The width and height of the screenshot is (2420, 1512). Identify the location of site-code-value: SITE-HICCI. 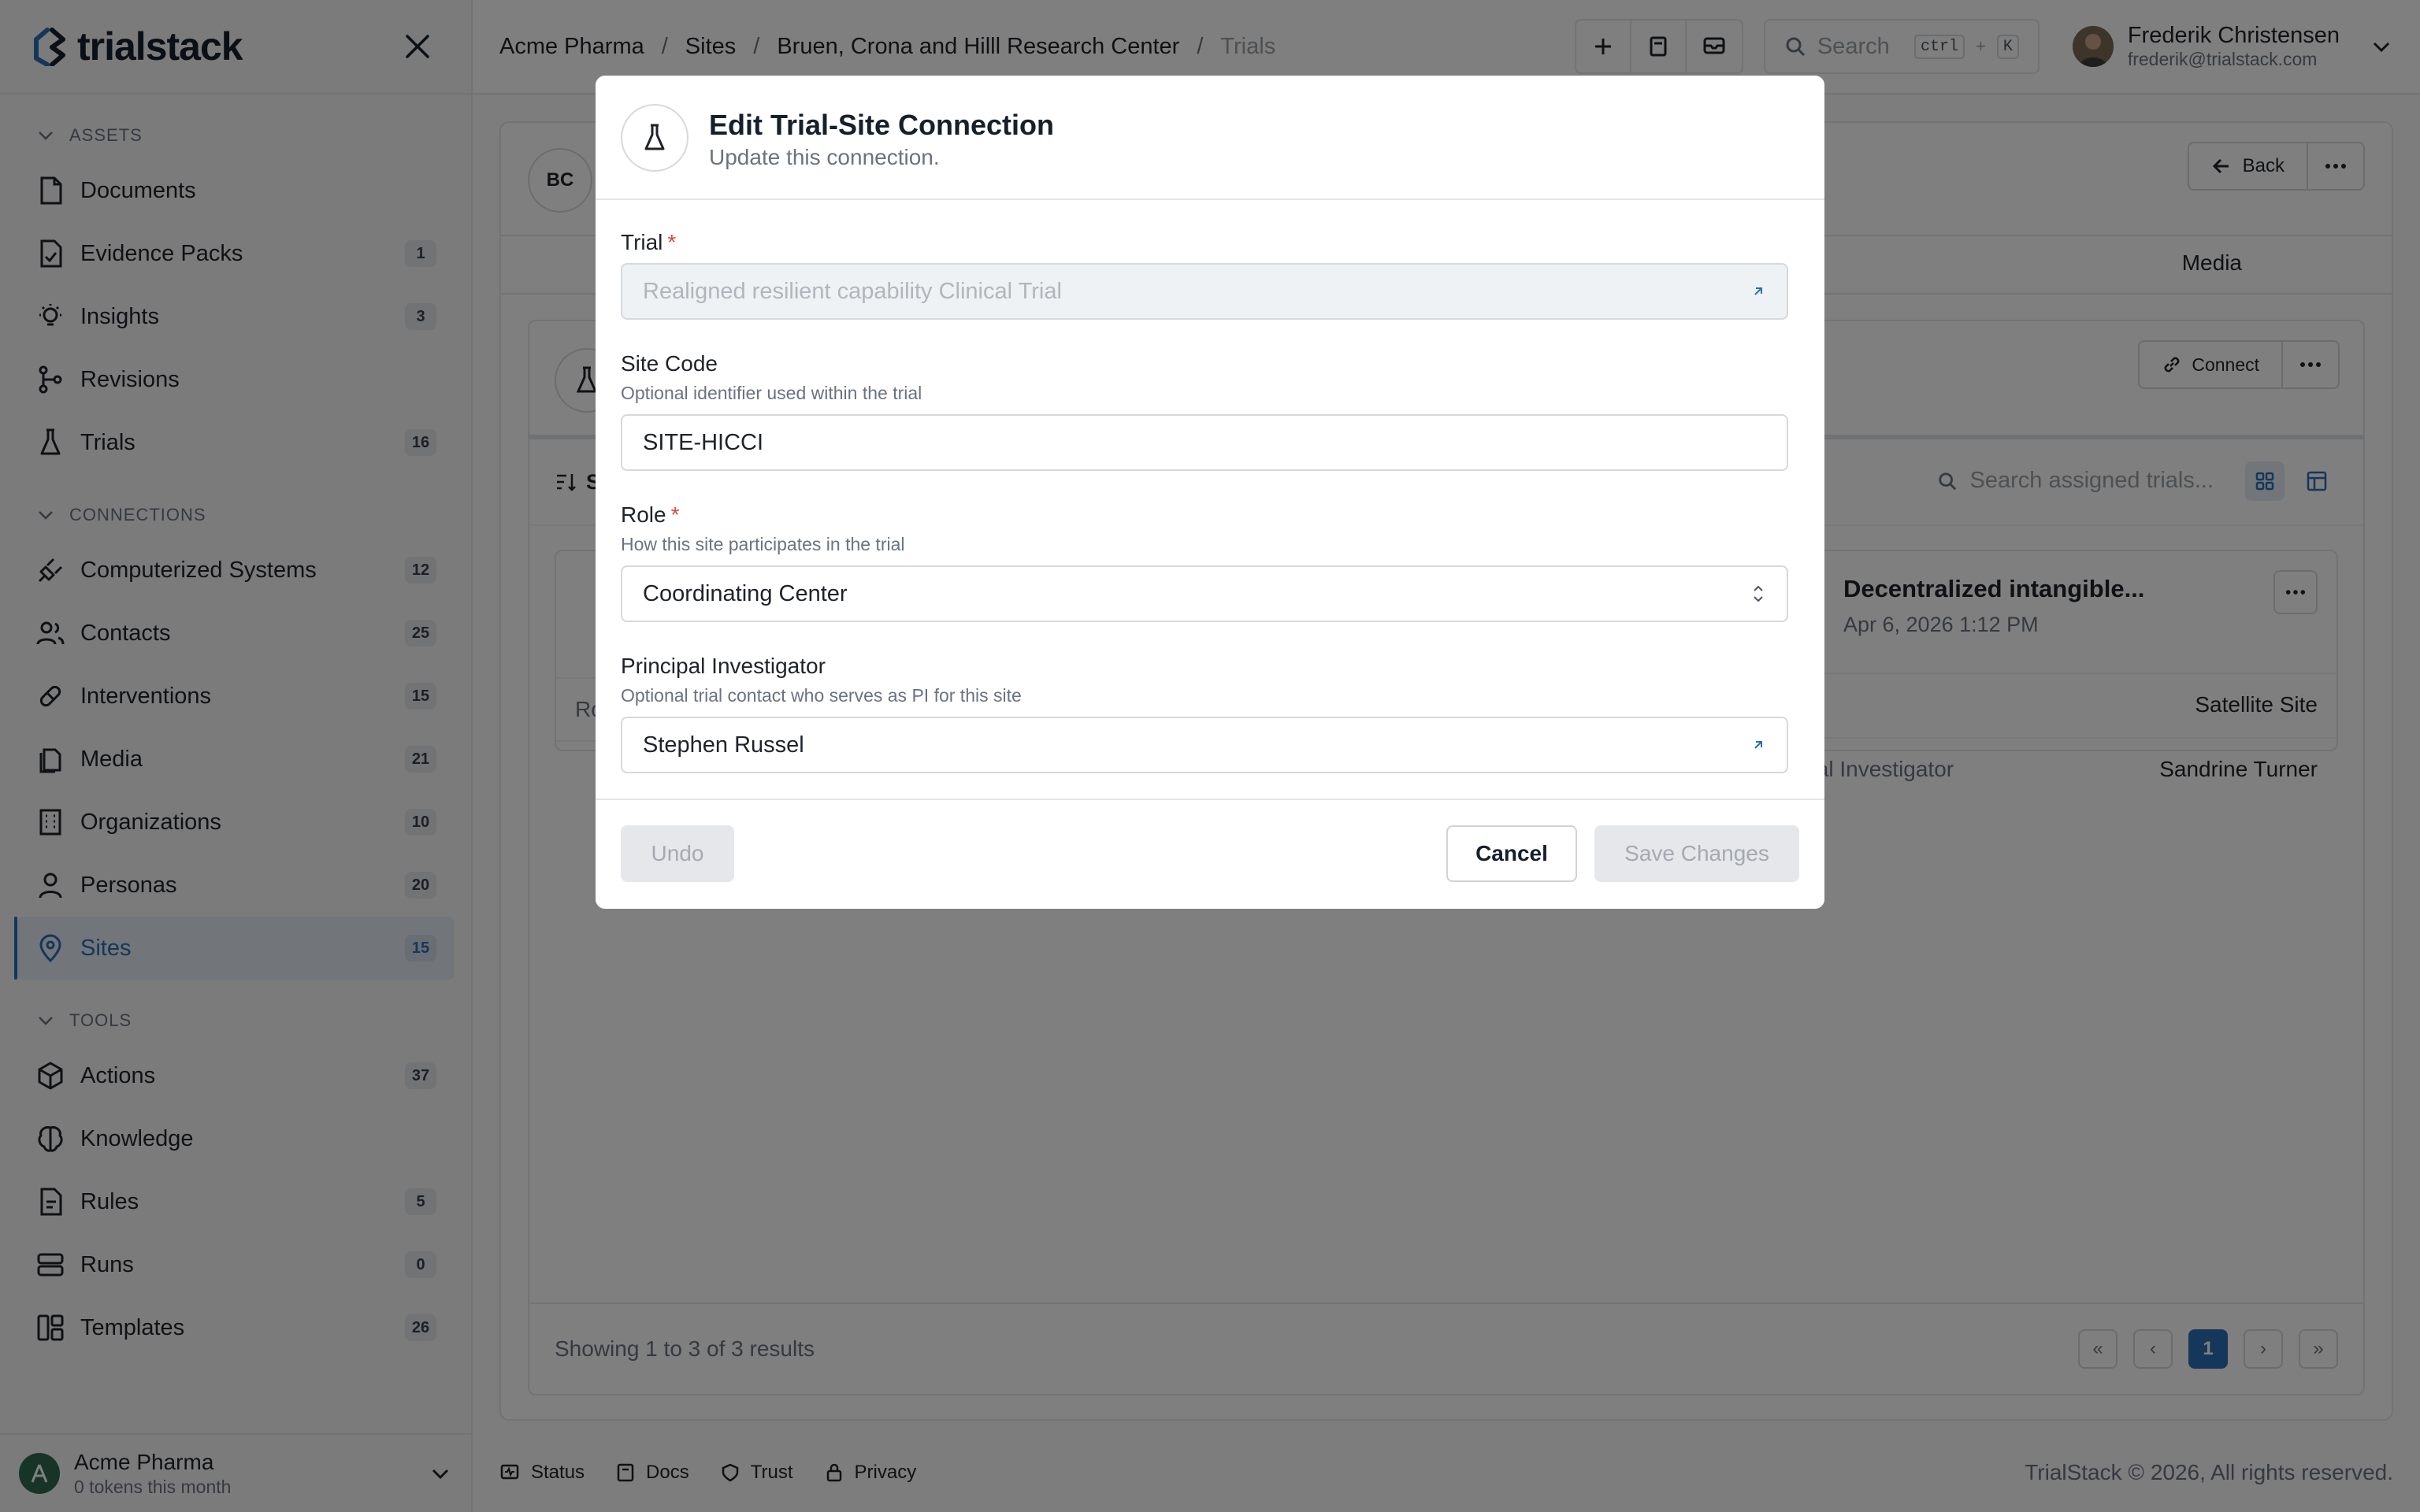
(703, 442).